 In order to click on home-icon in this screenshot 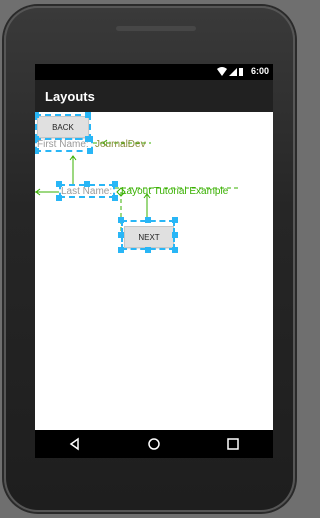, I will do `click(154, 444)`.